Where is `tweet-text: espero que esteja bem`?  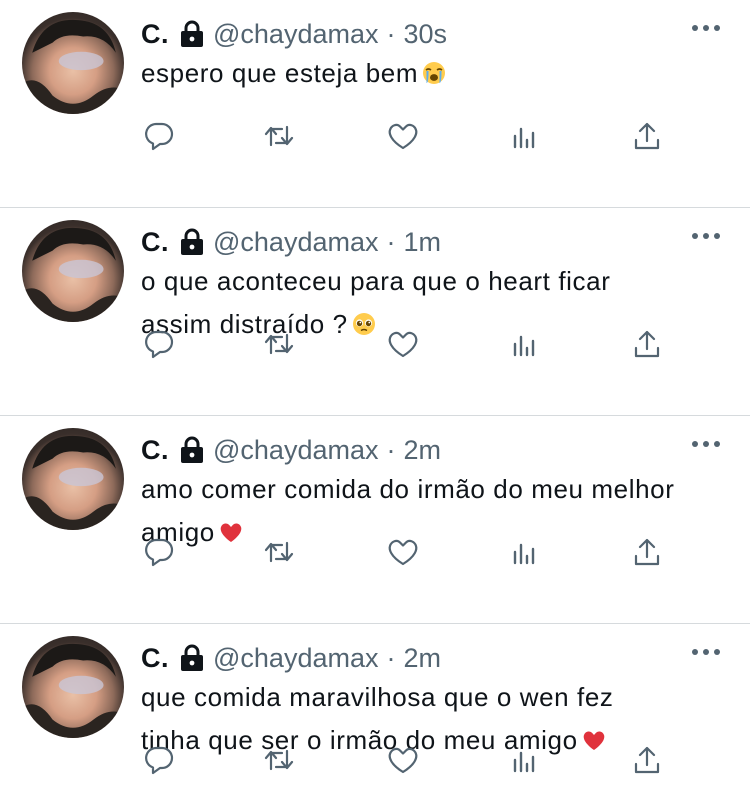
tweet-text: espero que esteja bem is located at coordinates (435, 73).